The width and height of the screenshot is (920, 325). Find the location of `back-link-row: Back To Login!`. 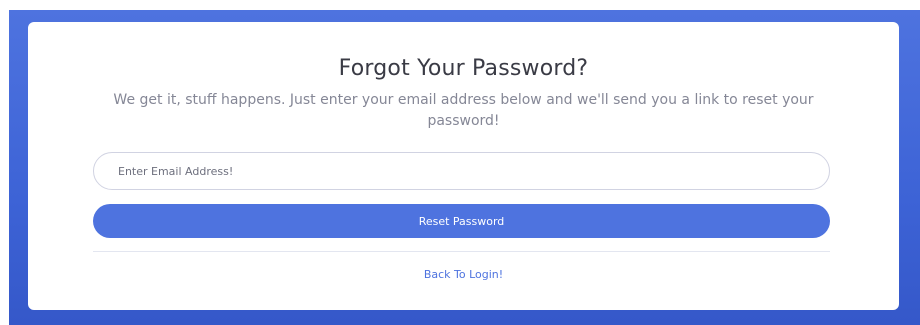

back-link-row: Back To Login! is located at coordinates (463, 274).